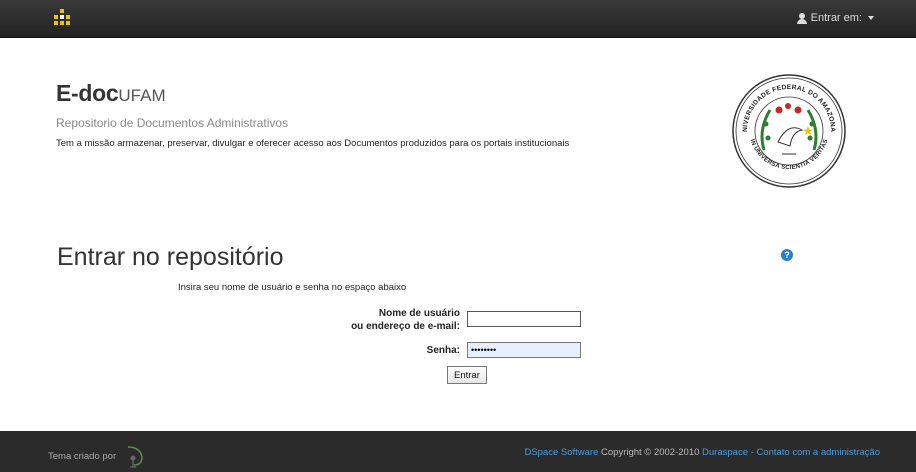 This screenshot has width=916, height=472. What do you see at coordinates (650, 452) in the screenshot?
I see `copyright-text: Copyright © 2002-2010` at bounding box center [650, 452].